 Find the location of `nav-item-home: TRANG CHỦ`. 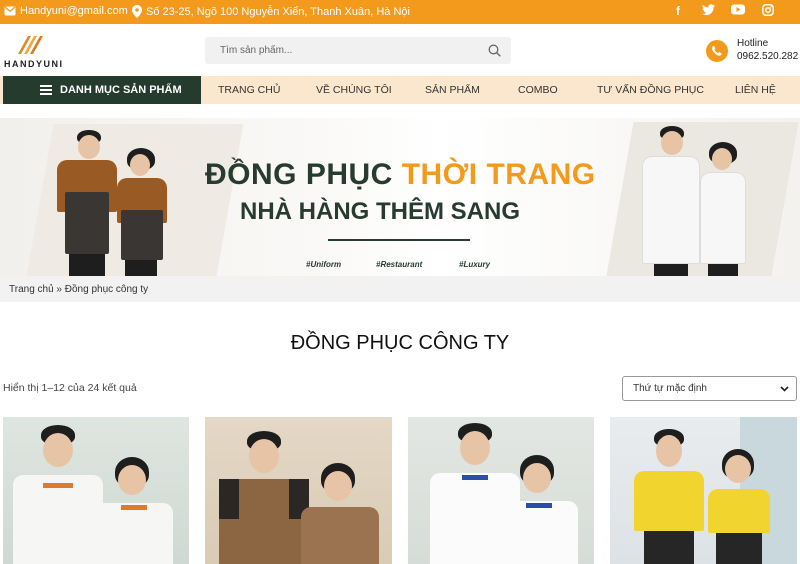

nav-item-home: TRANG CHỦ is located at coordinates (249, 90).